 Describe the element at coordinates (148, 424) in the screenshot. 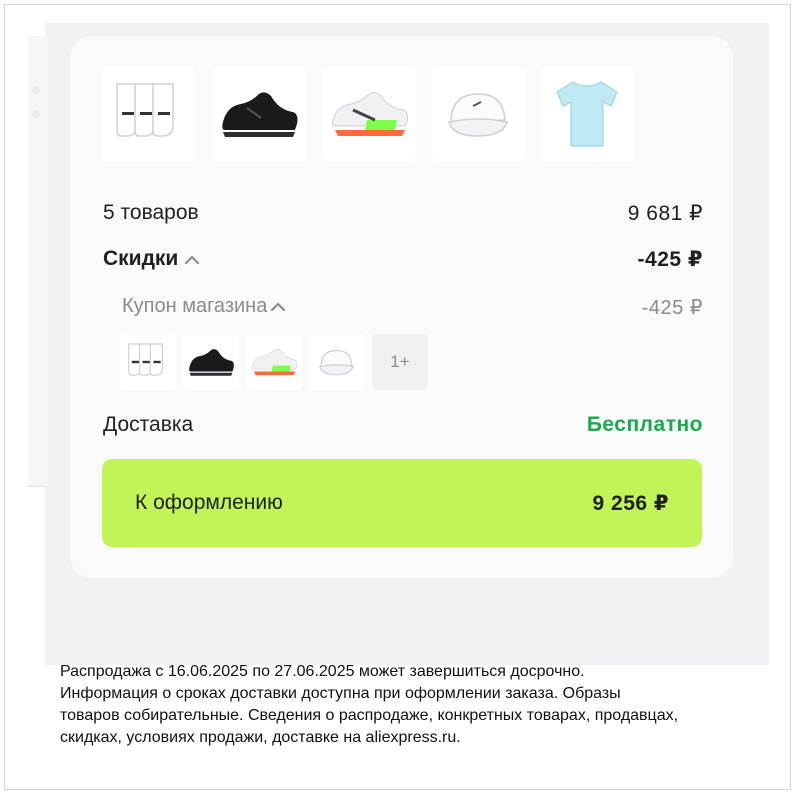

I see `delivery-label: Доставка` at that location.